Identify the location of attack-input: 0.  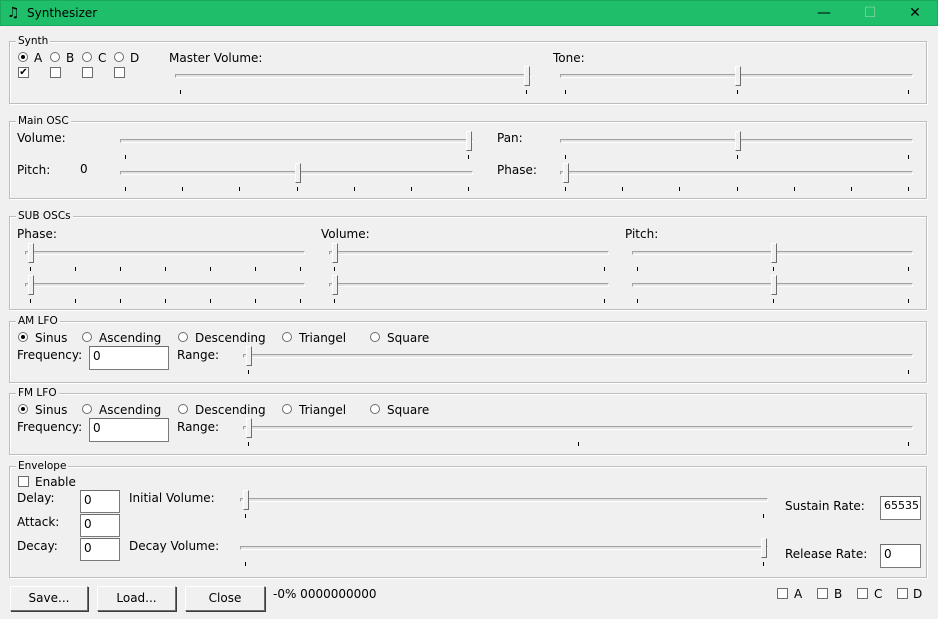
(100, 525).